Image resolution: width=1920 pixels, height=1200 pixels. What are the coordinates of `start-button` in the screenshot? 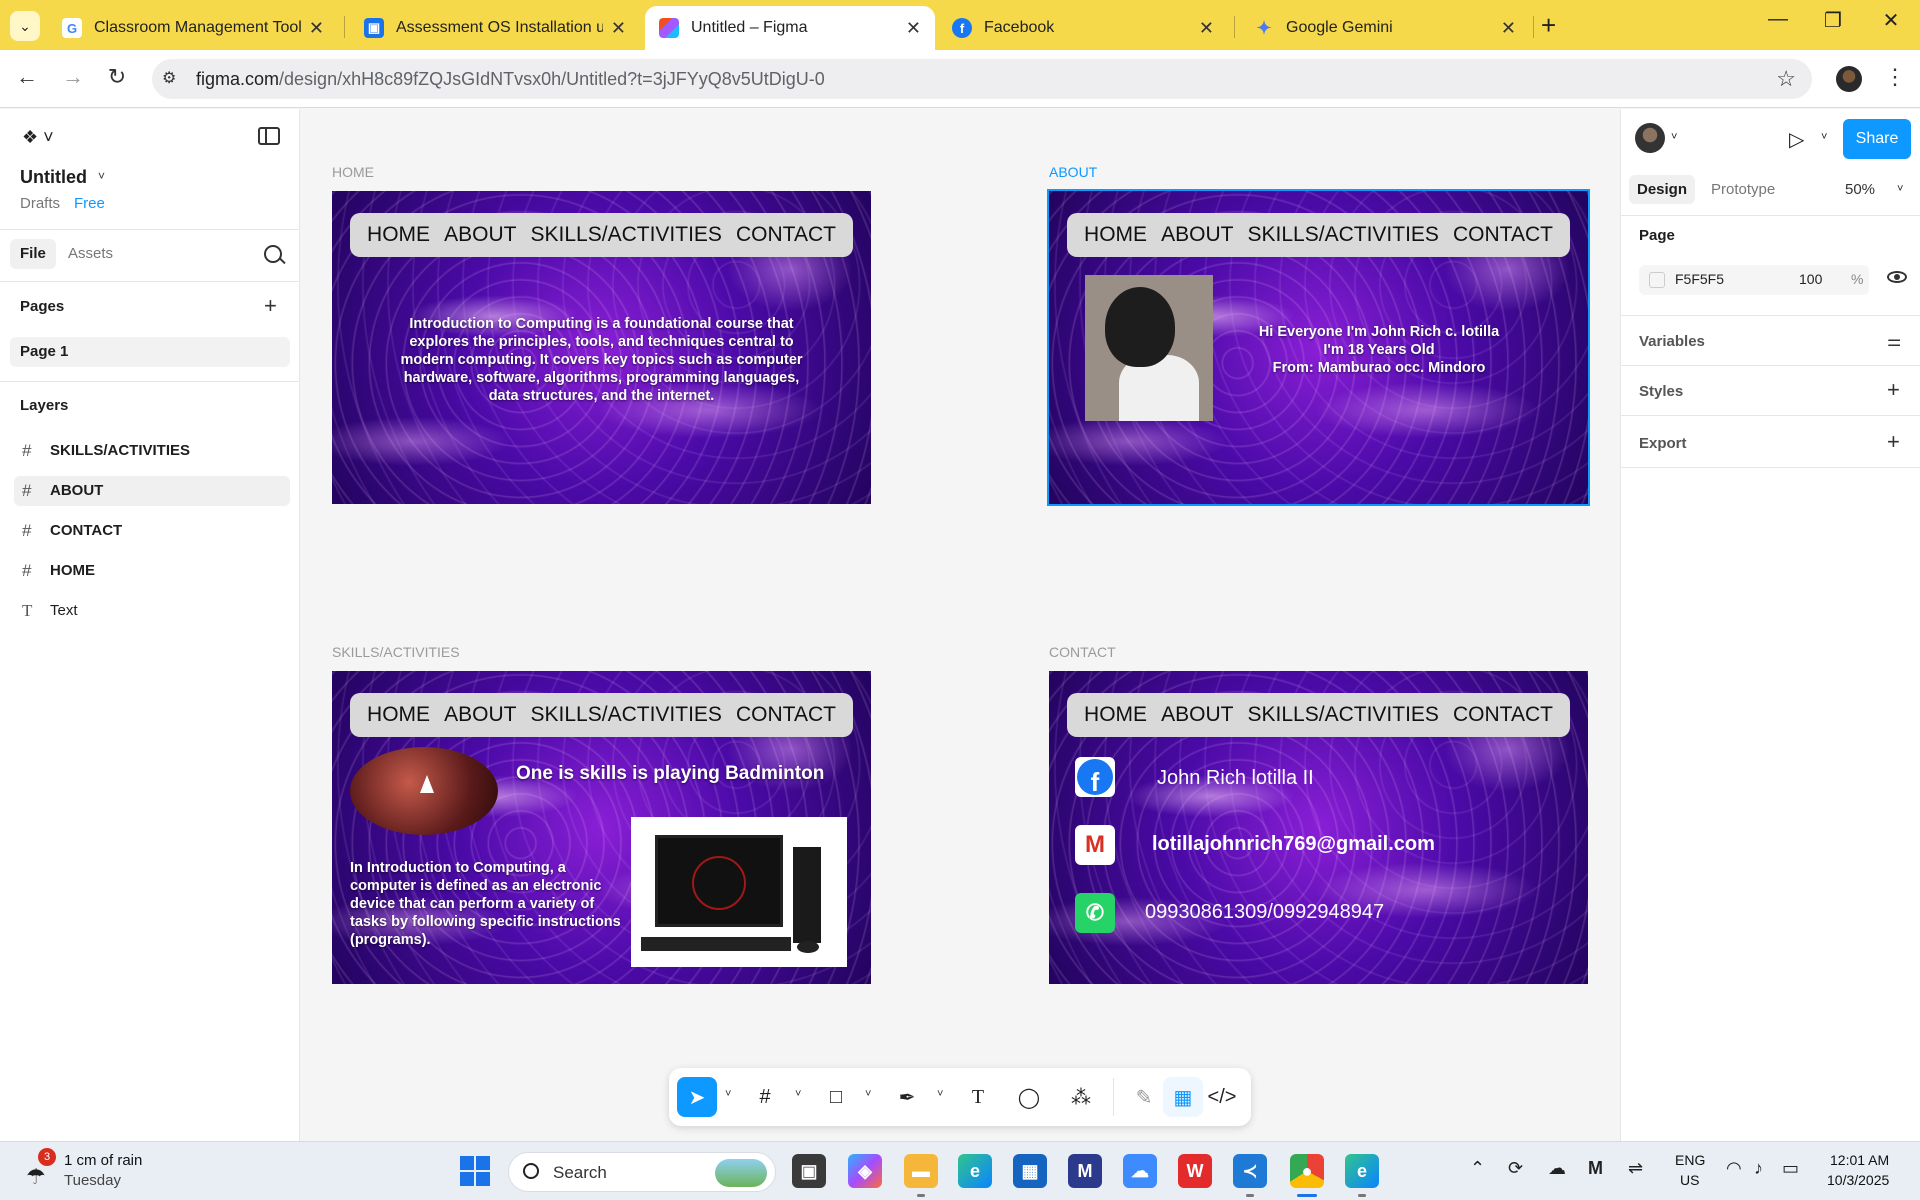 It's located at (475, 1171).